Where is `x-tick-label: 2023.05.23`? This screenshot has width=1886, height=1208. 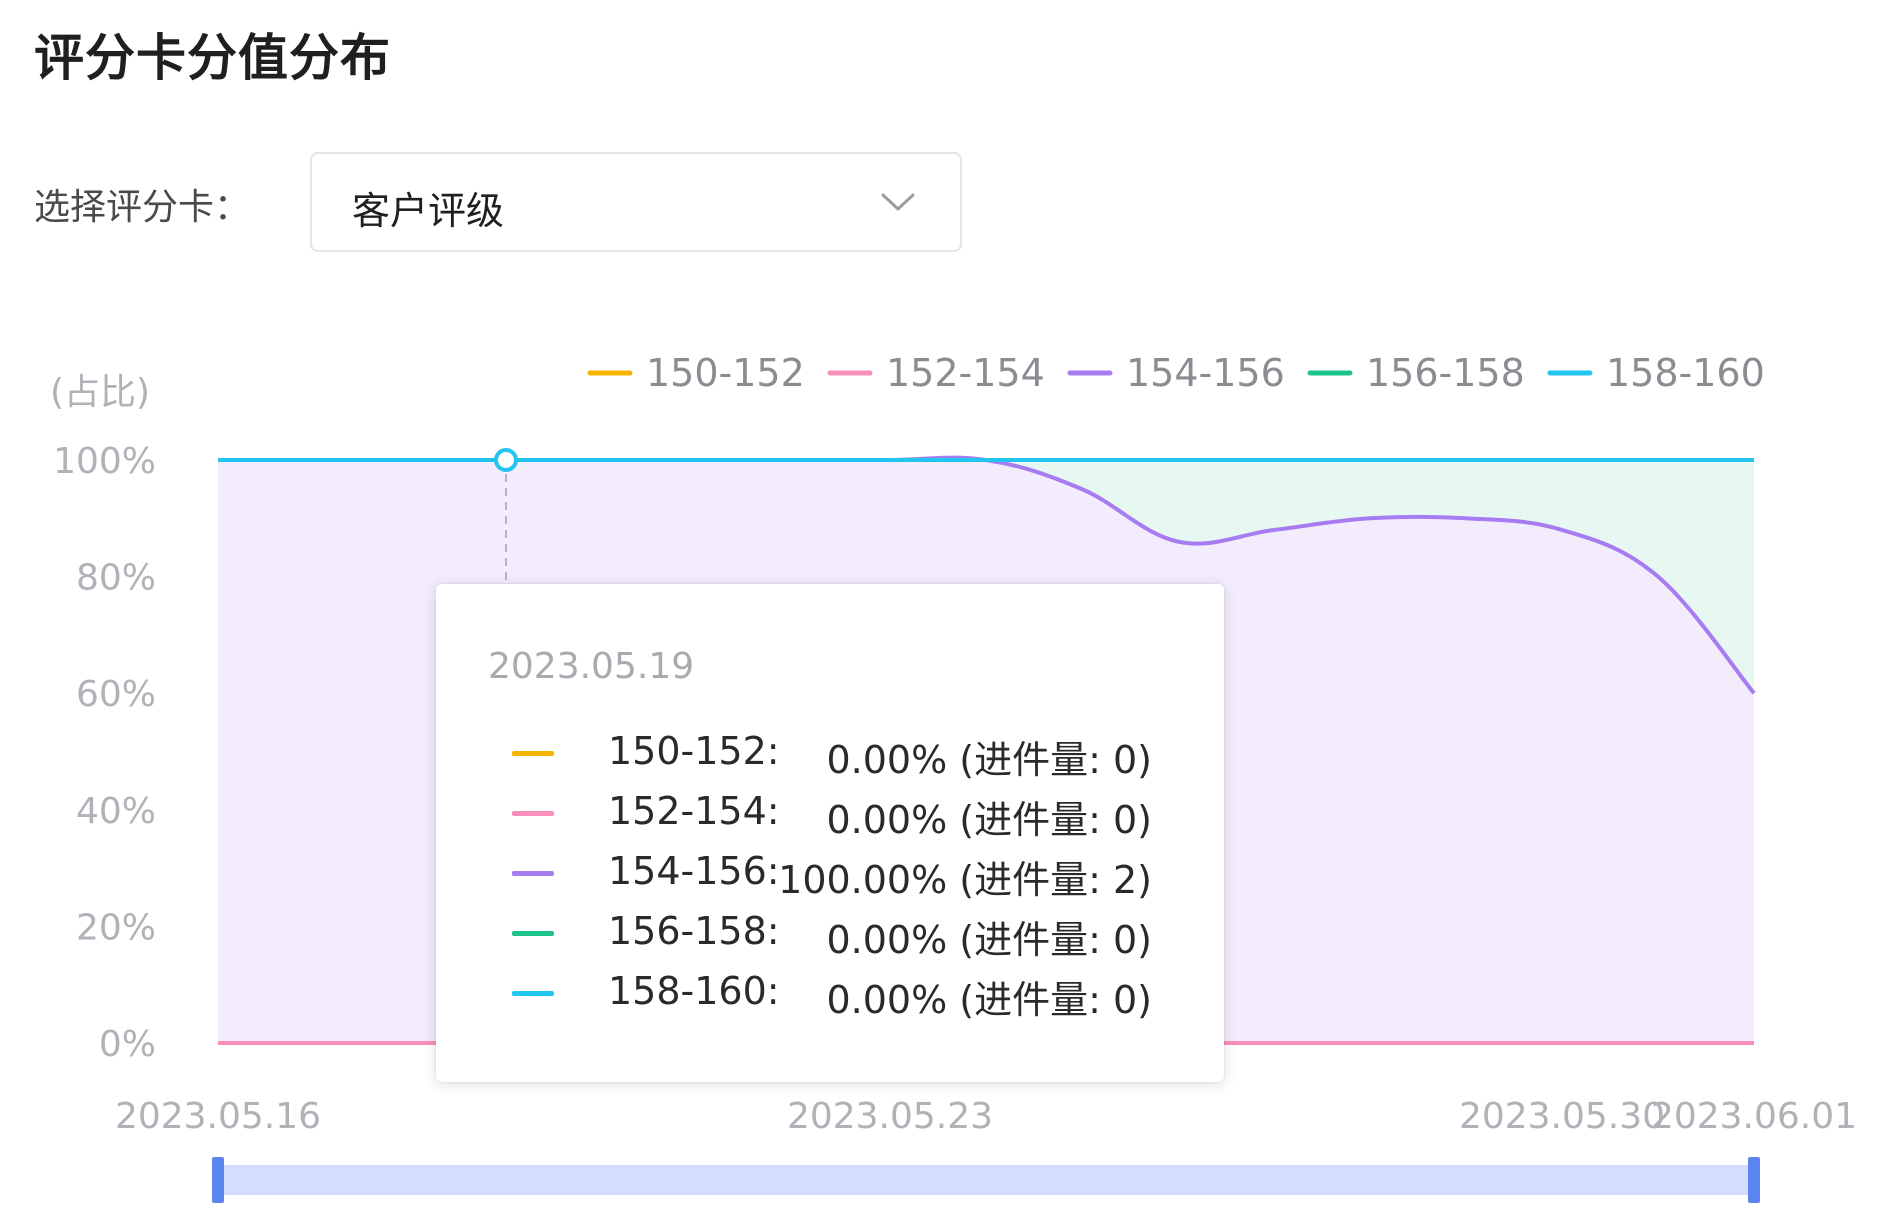 x-tick-label: 2023.05.23 is located at coordinates (890, 1116).